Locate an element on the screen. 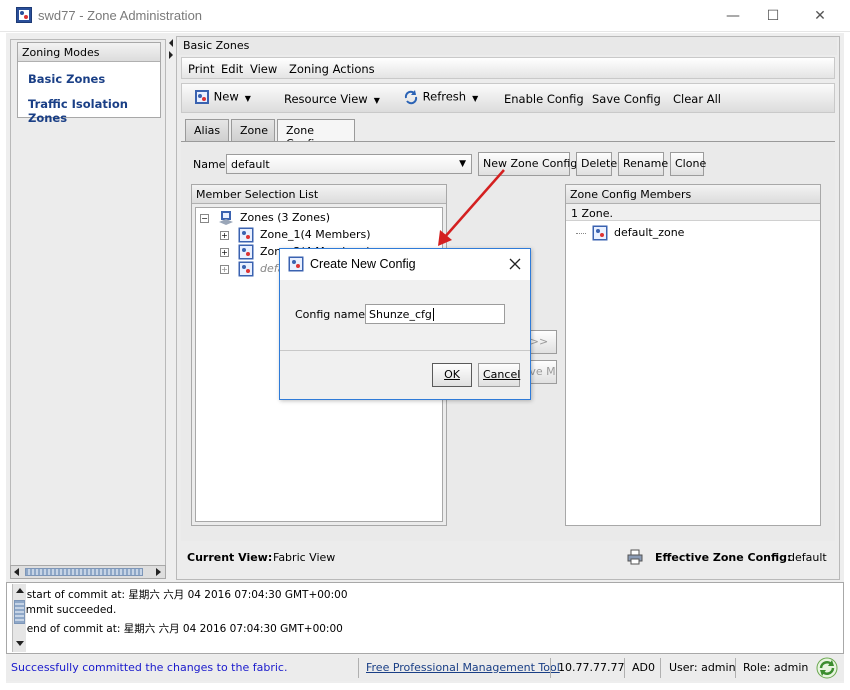 The height and width of the screenshot is (690, 850). save-config-button: Save Config is located at coordinates (626, 99).